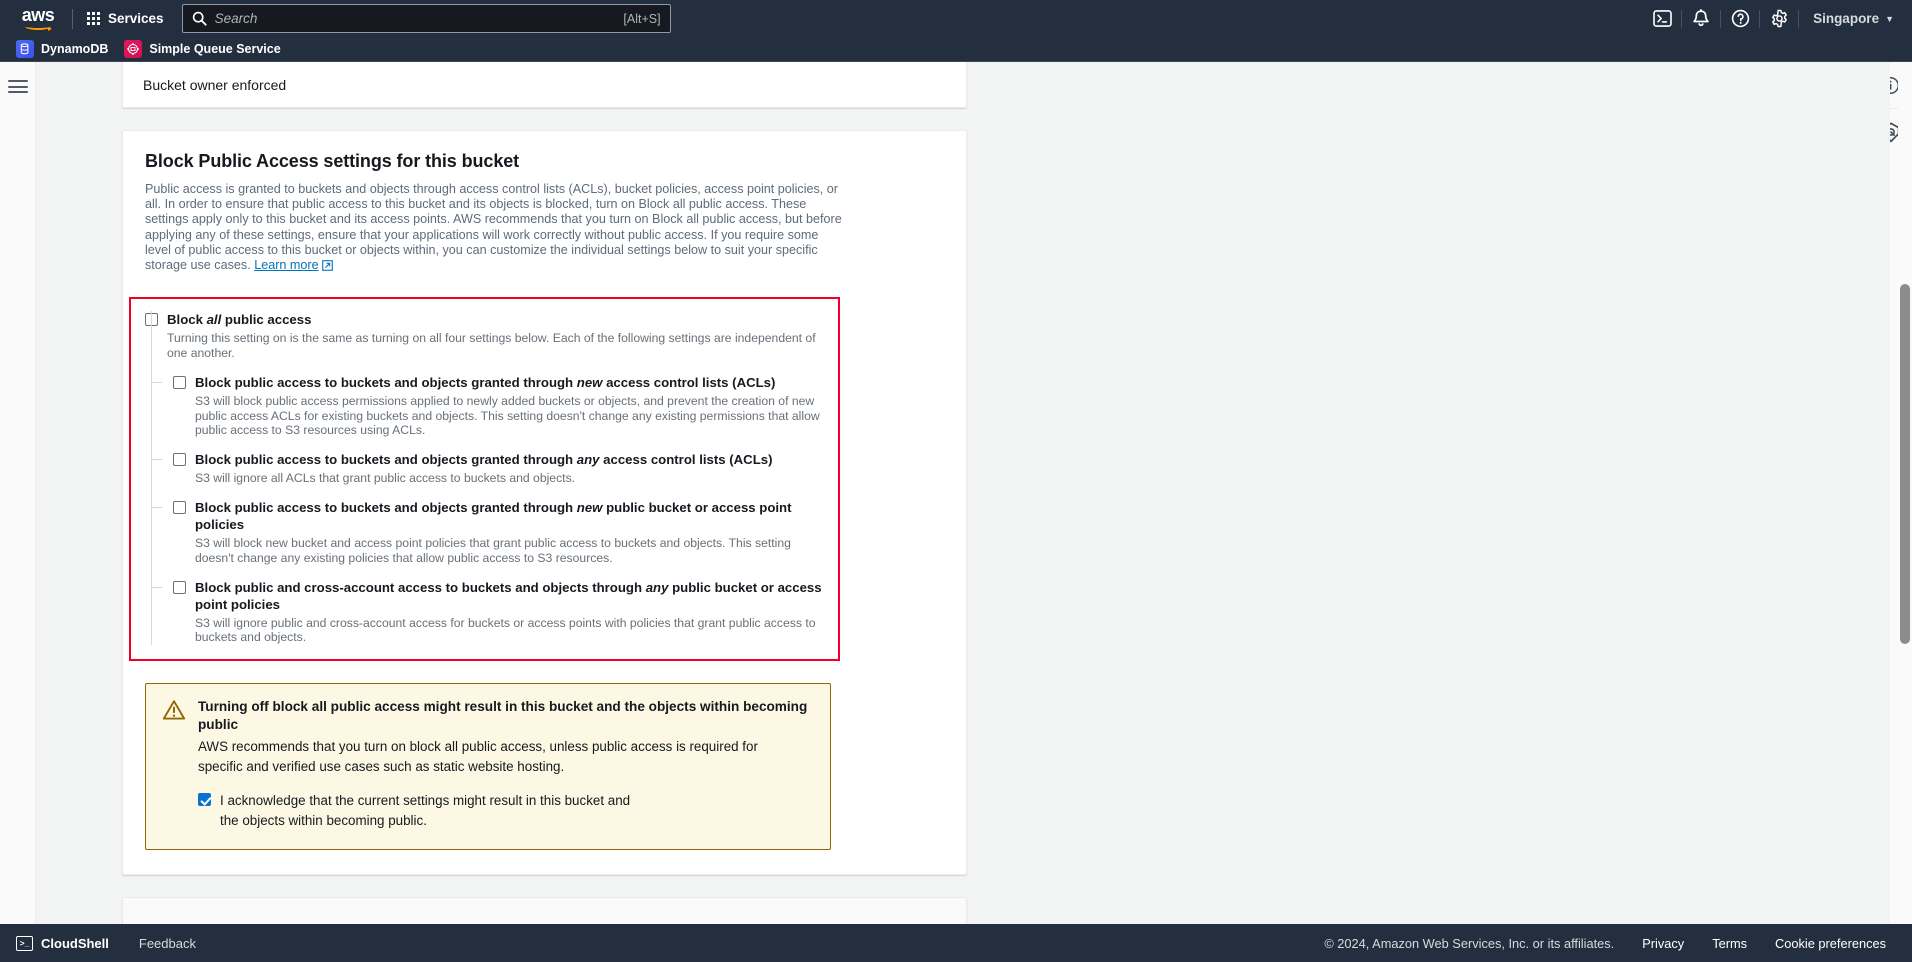 Image resolution: width=1912 pixels, height=962 pixels. Describe the element at coordinates (174, 765) in the screenshot. I see `warning-triangle-icon` at that location.